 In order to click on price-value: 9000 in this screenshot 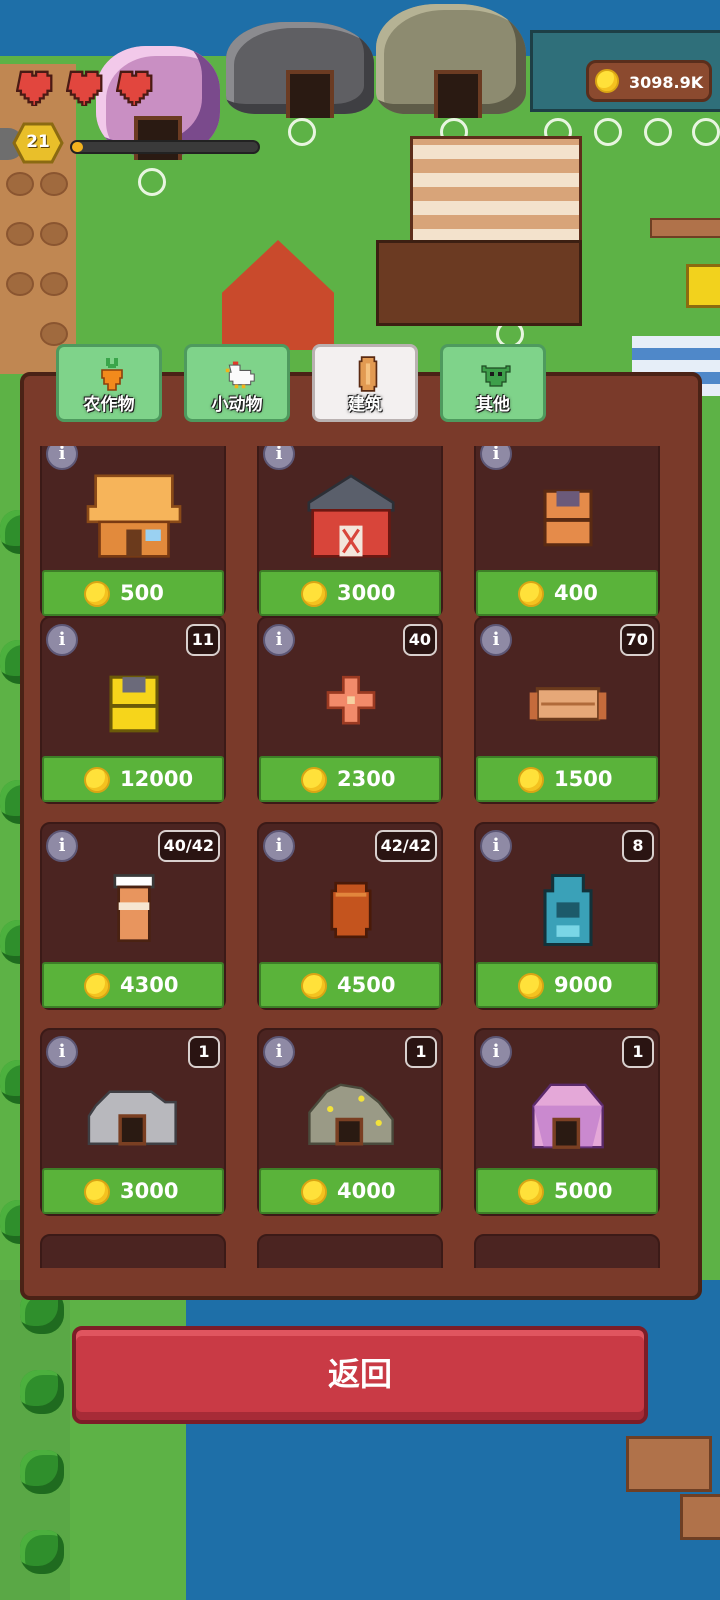, I will do `click(583, 985)`.